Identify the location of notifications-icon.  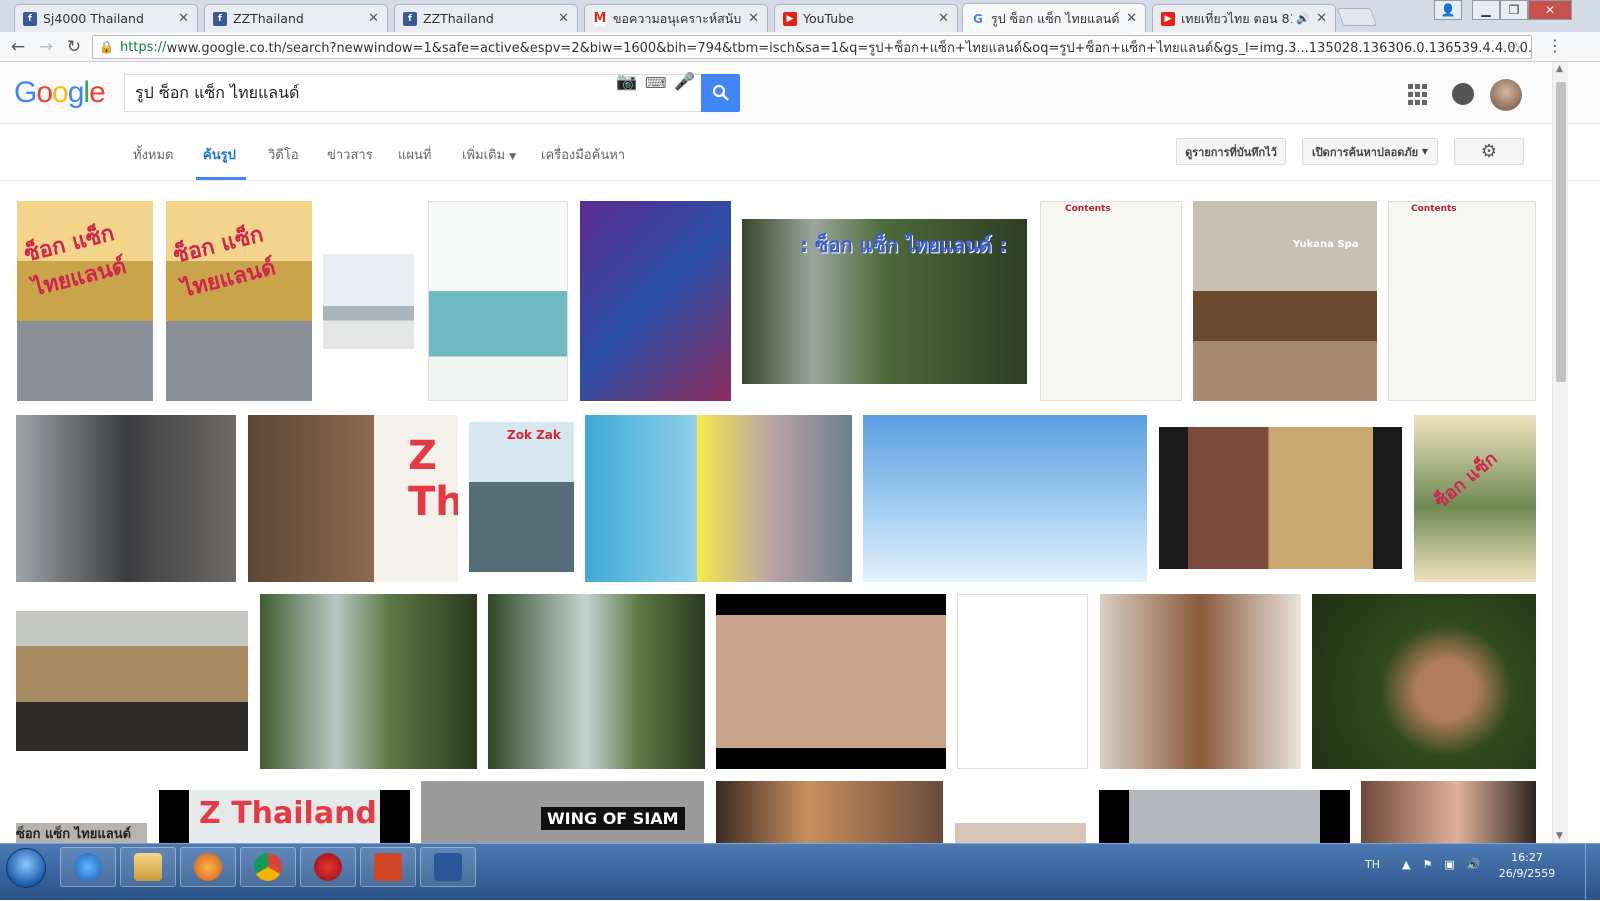
(1463, 94).